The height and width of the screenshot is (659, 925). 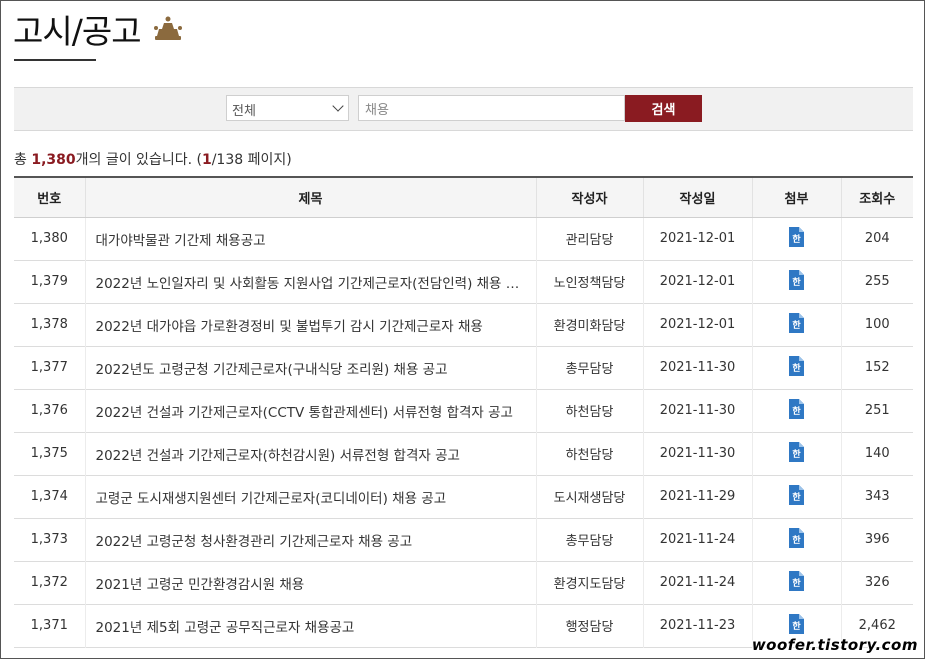 I want to click on row-title-link: 2022년도 고령군청 기간제근로자(구내식당 조리원) 채용 공고, so click(x=311, y=367).